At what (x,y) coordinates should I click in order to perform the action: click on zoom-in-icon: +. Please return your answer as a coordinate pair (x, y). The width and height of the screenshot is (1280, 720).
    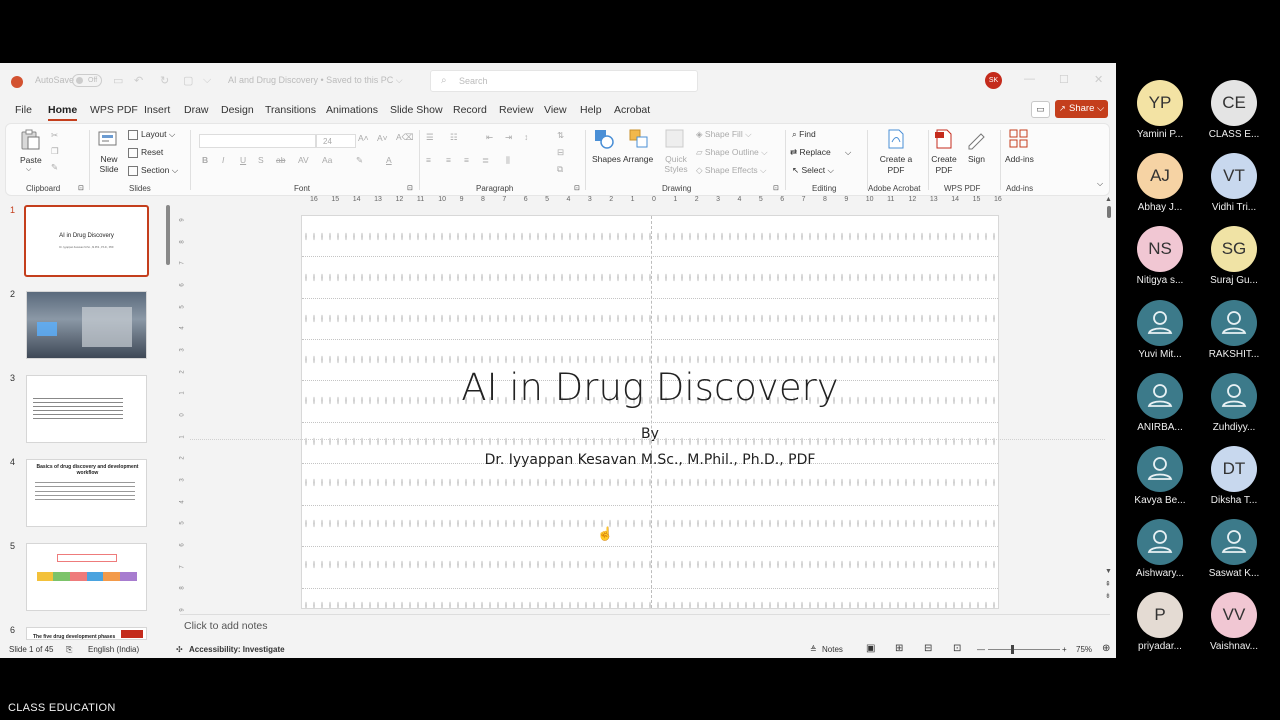
    Looking at the image, I should click on (1064, 649).